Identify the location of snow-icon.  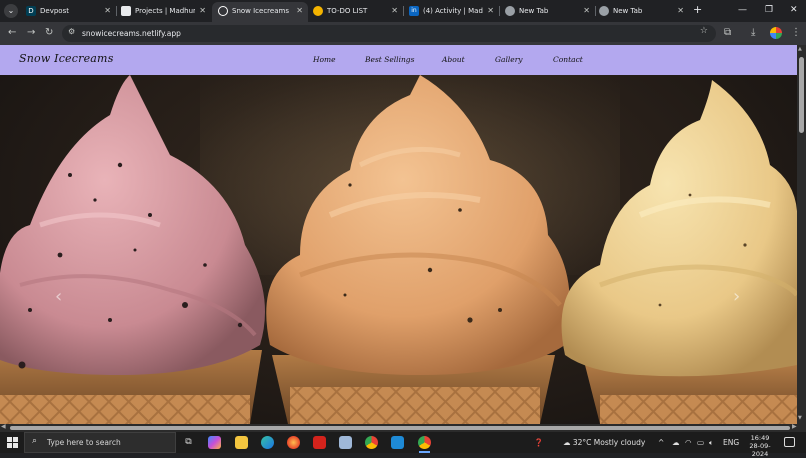
(223, 11).